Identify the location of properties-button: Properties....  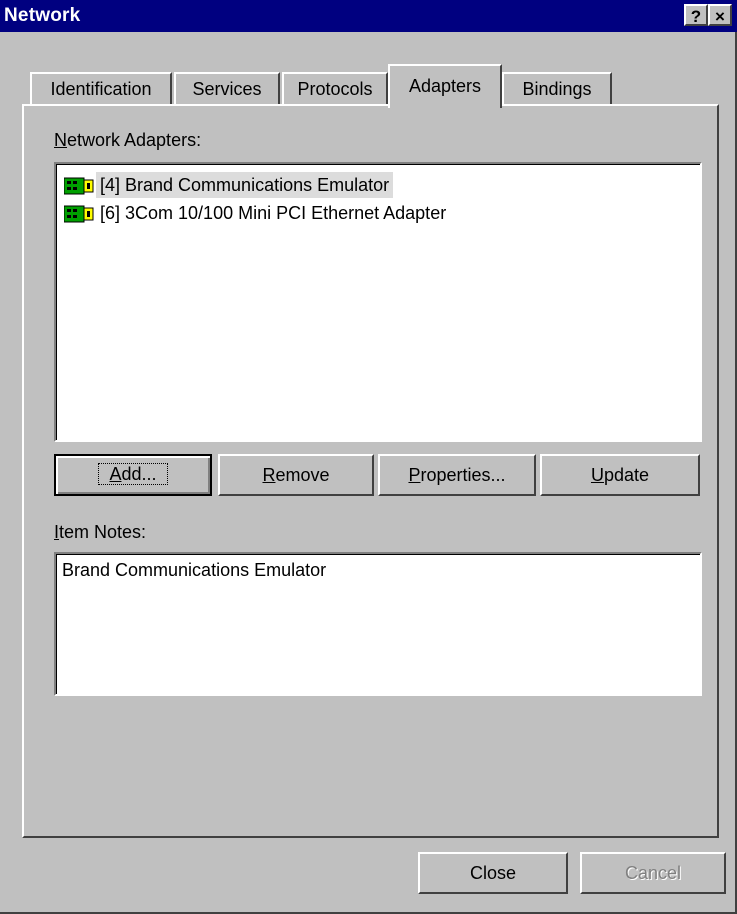
(457, 475).